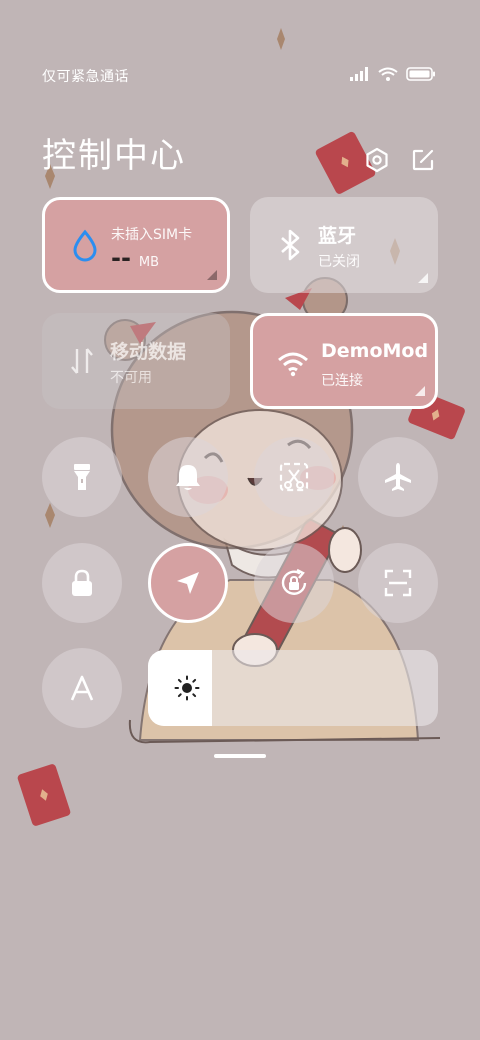 The width and height of the screenshot is (480, 1040). I want to click on carrier-status-text: 仅可紧急通话, so click(85, 77).